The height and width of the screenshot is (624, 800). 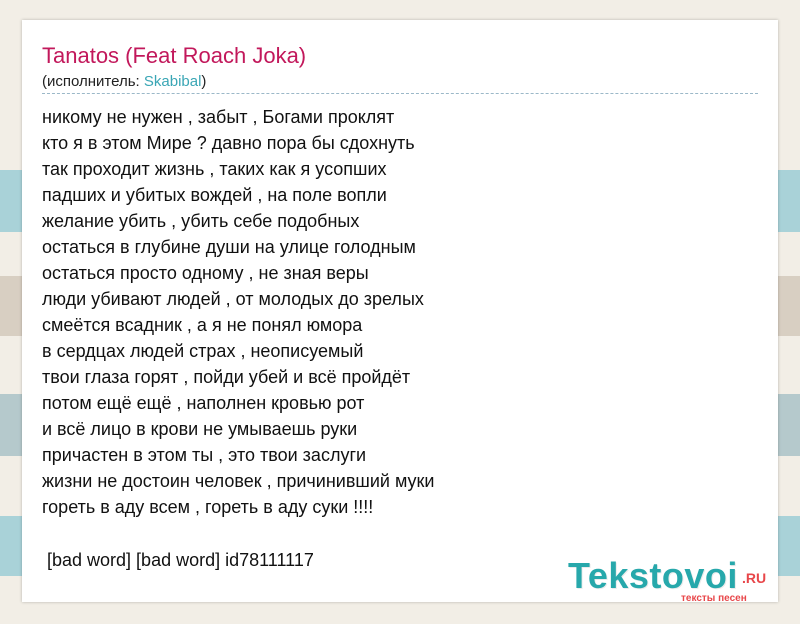 What do you see at coordinates (180, 560) in the screenshot?
I see `footer-tags: [bad word] [bad word] id78111117` at bounding box center [180, 560].